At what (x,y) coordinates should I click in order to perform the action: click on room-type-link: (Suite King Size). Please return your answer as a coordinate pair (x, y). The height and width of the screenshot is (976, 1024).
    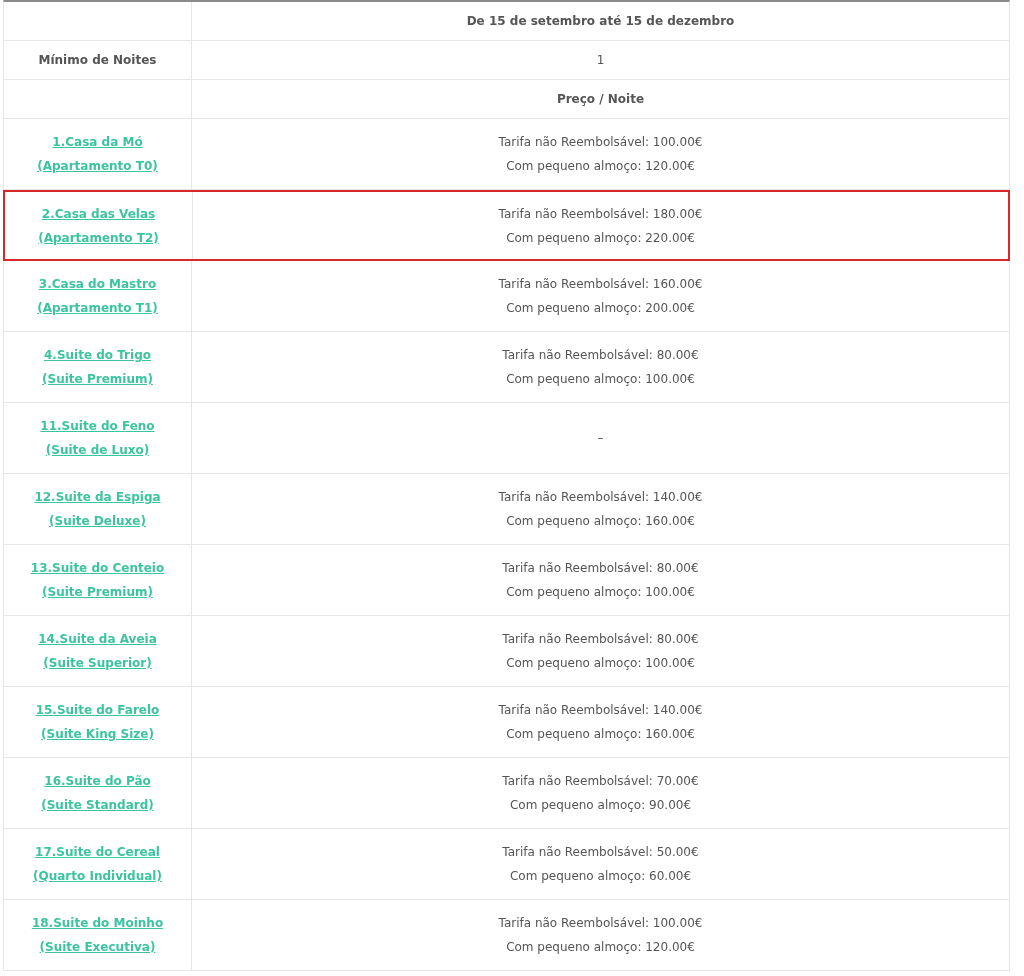
    Looking at the image, I should click on (97, 734).